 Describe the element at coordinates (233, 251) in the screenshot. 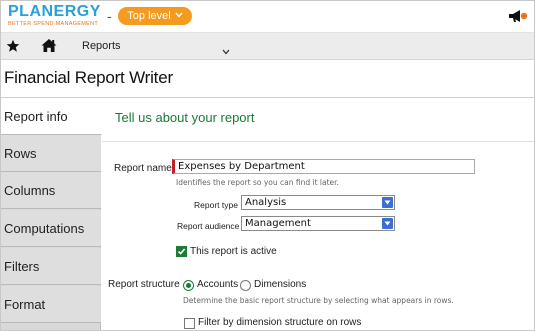

I see `report-active-label: This report is active` at that location.